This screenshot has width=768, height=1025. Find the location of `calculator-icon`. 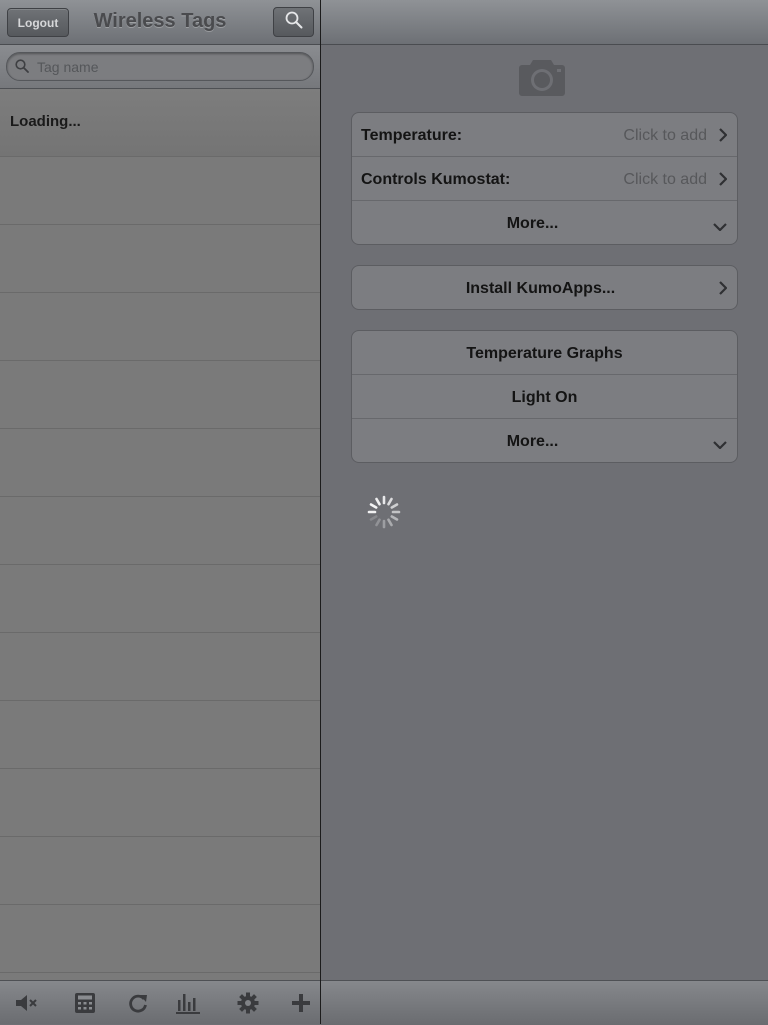

calculator-icon is located at coordinates (85, 1003).